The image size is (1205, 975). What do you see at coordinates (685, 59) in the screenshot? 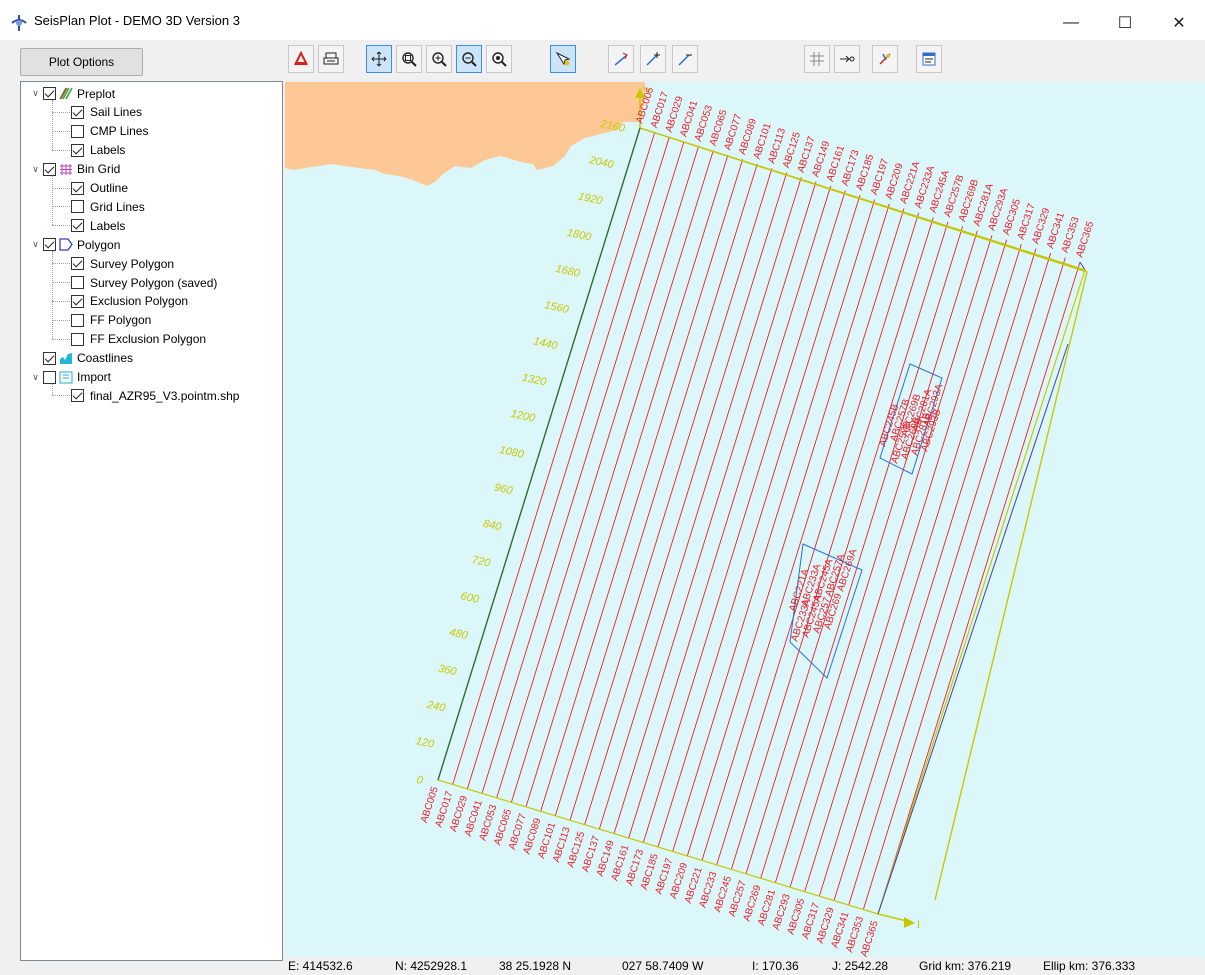
I see `line-remove-button` at bounding box center [685, 59].